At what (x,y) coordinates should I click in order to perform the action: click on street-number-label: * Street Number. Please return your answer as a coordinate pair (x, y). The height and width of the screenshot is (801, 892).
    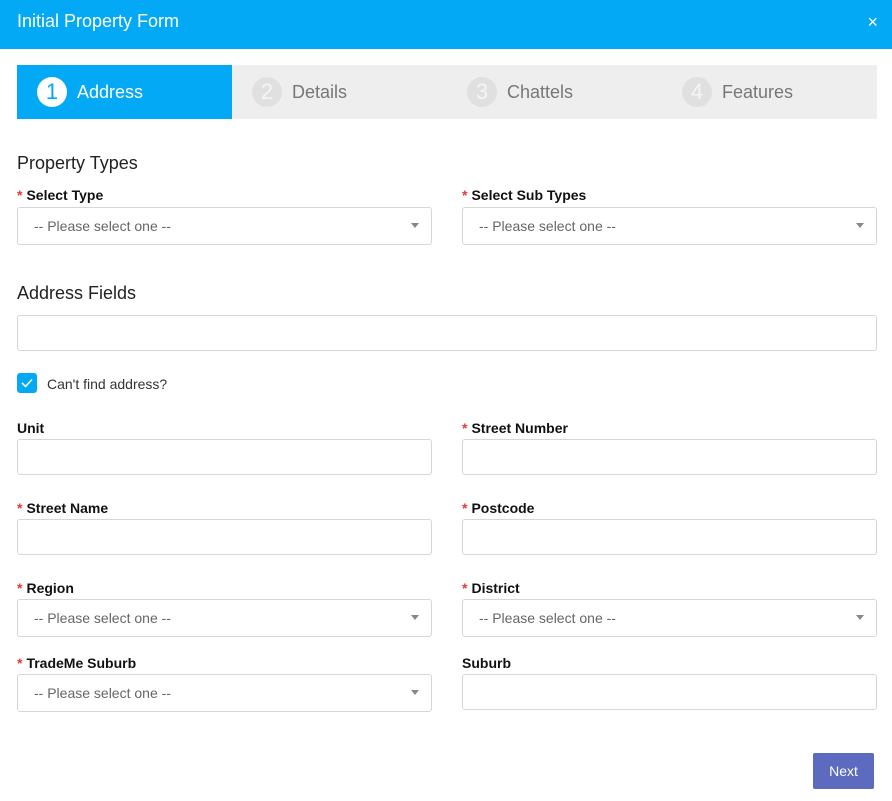
    Looking at the image, I should click on (515, 428).